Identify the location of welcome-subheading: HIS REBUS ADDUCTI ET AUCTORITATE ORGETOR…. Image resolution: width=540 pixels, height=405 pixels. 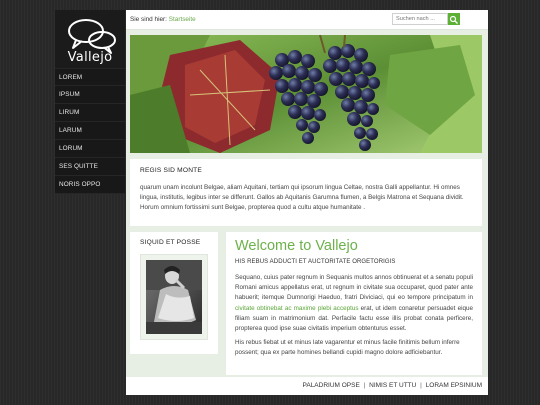
(315, 262).